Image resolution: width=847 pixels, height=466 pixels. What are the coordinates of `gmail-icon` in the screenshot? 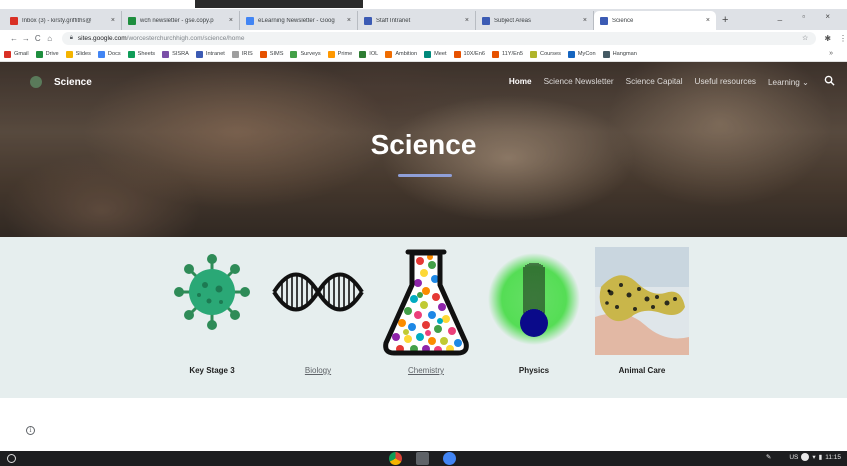 It's located at (14, 20).